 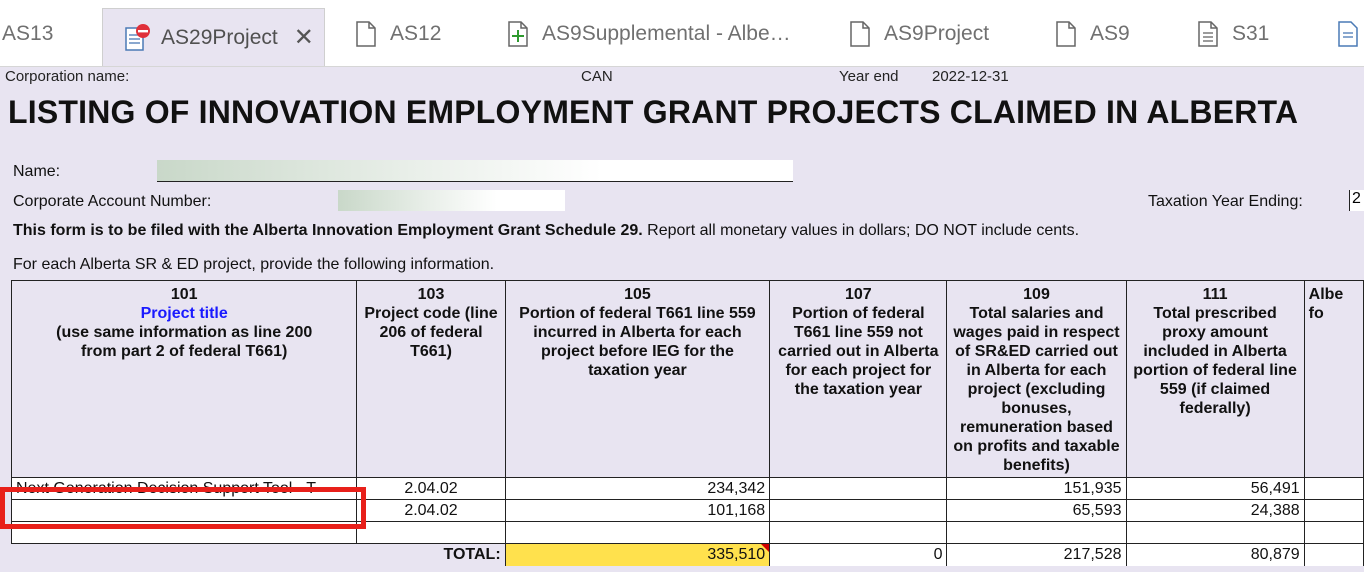 What do you see at coordinates (451, 200) in the screenshot?
I see `corporate-account-number-field` at bounding box center [451, 200].